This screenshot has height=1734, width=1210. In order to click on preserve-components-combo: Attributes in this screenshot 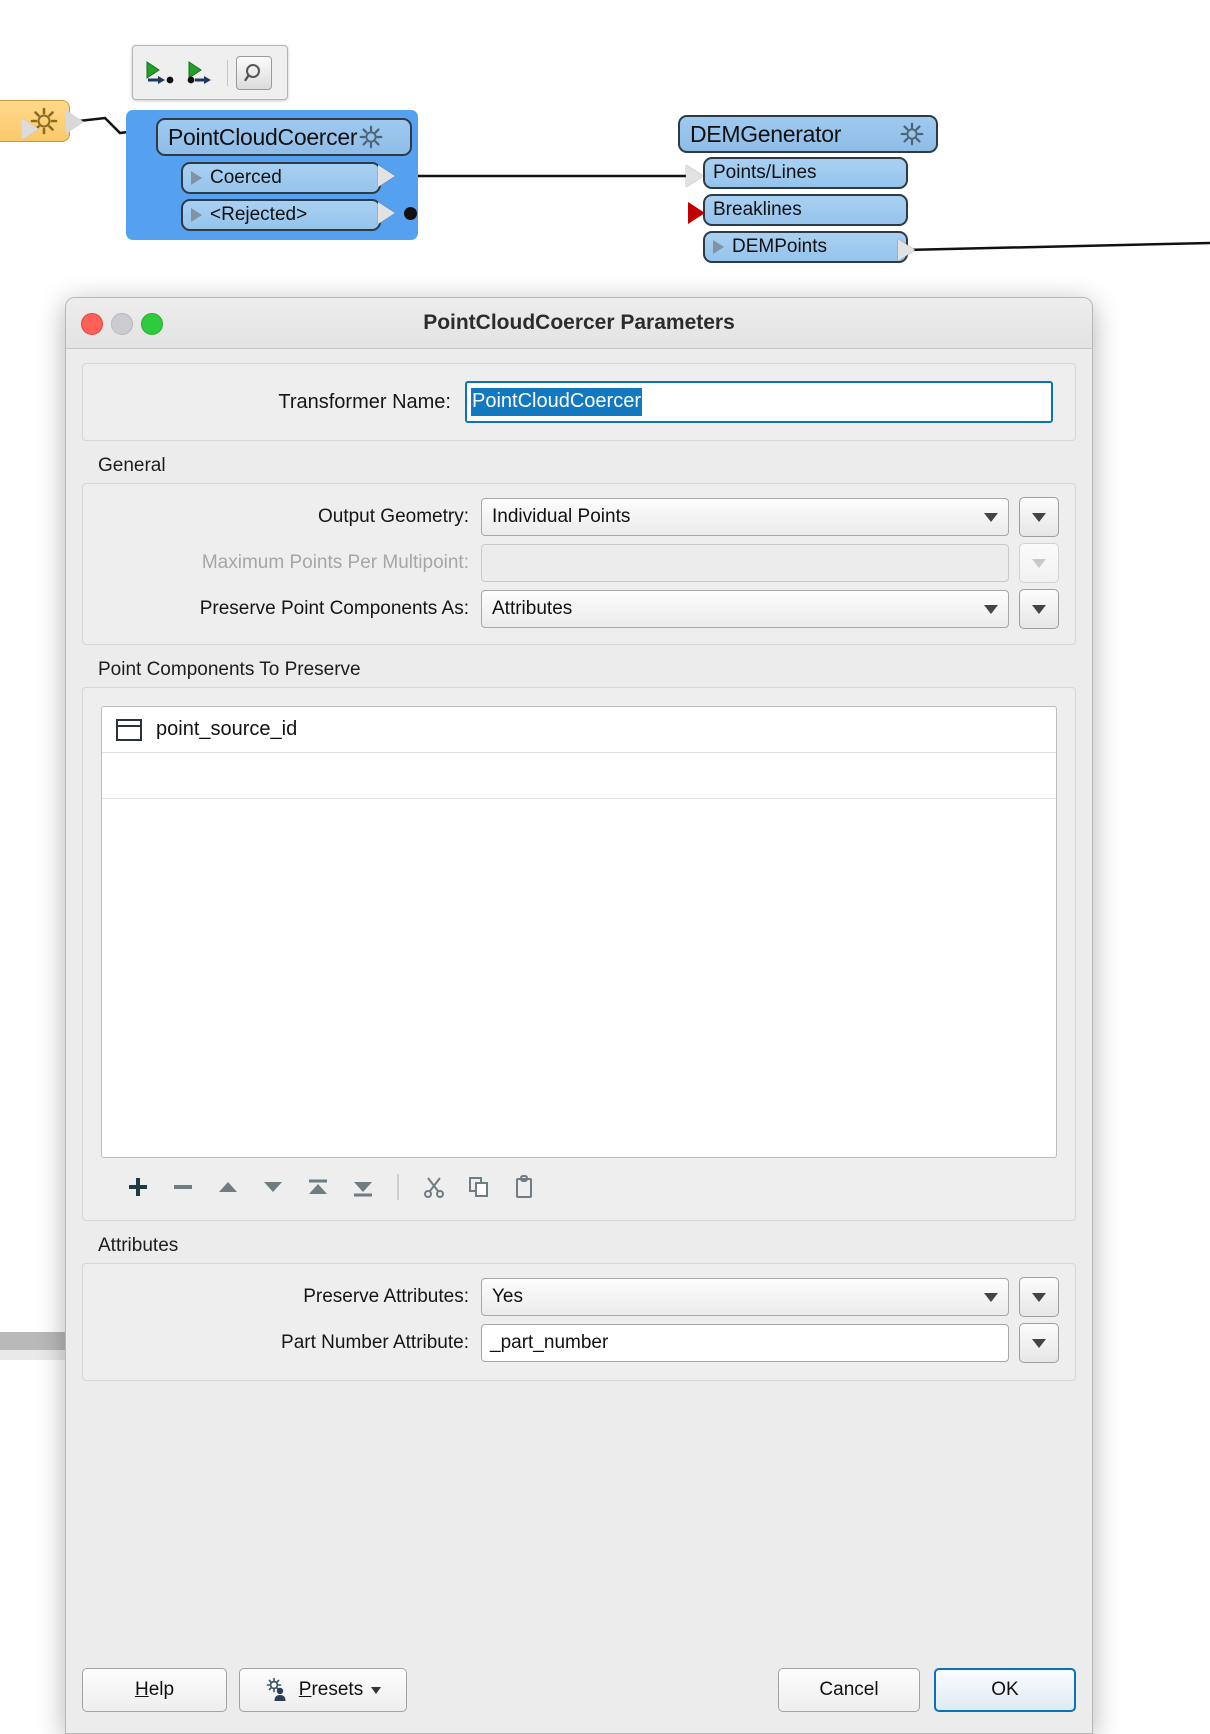, I will do `click(745, 609)`.